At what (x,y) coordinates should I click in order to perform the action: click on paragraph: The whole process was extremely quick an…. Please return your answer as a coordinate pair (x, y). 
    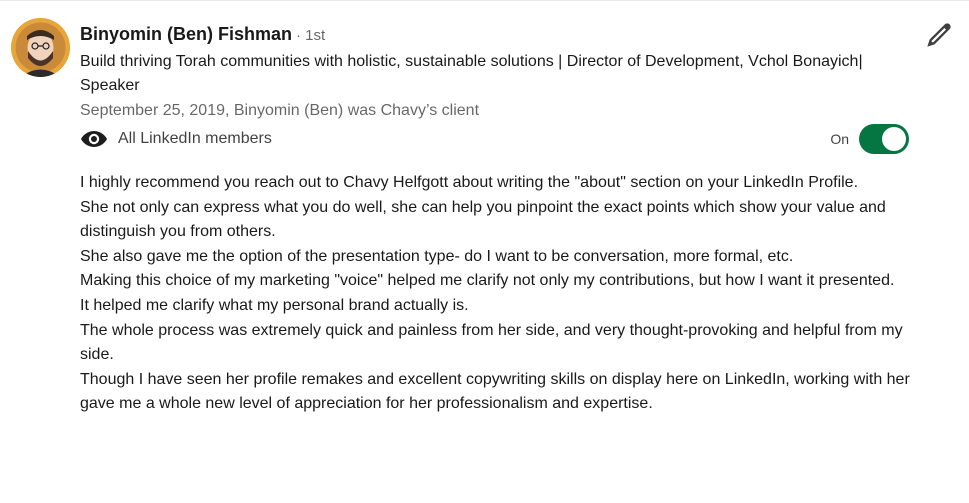
    Looking at the image, I should click on (491, 342).